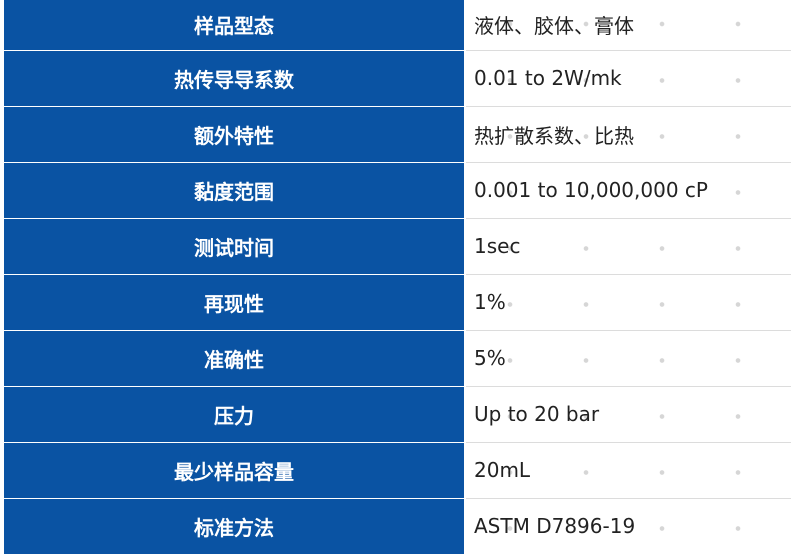 The width and height of the screenshot is (791, 554). Describe the element at coordinates (233, 526) in the screenshot. I see `row-label-standard-method: 标准方法` at that location.